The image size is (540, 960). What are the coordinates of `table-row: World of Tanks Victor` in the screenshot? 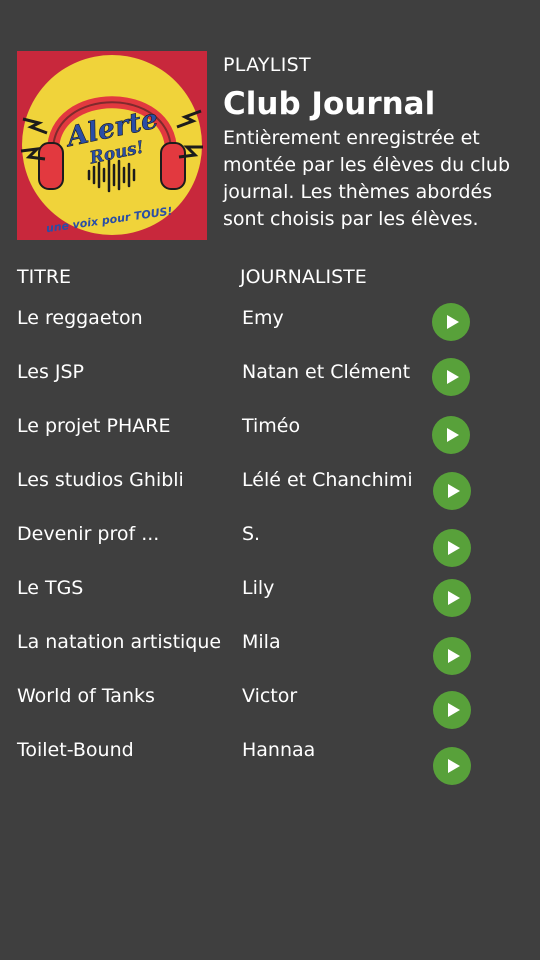 It's located at (252, 699).